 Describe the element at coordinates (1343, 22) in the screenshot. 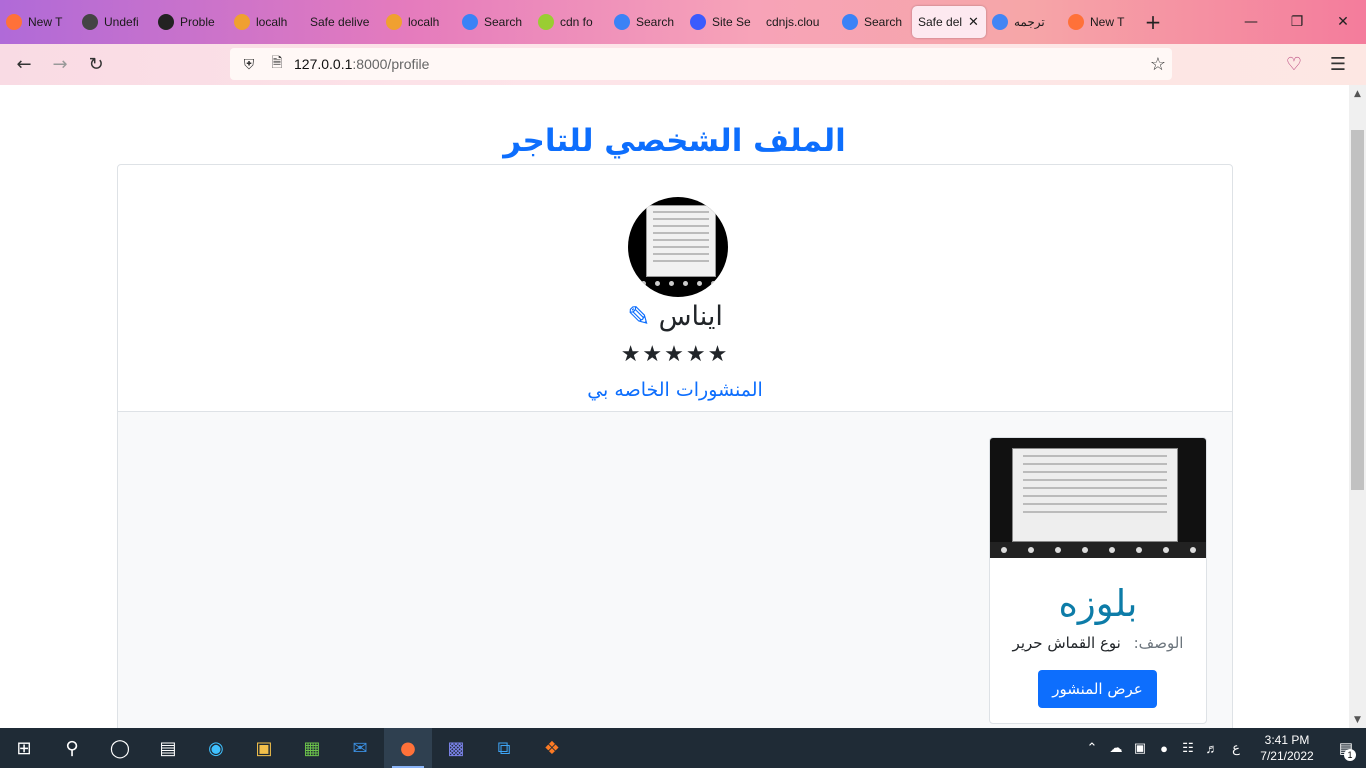

I see `close-icon: ✕` at that location.